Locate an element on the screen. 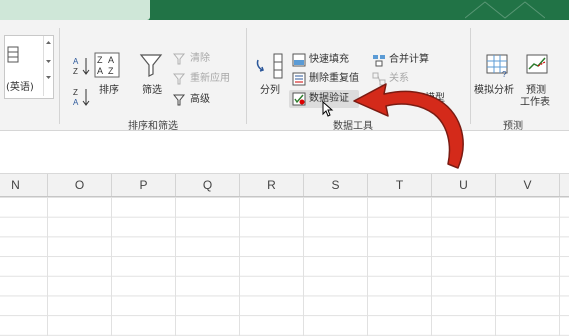  advanced-label: 高级 is located at coordinates (200, 99).